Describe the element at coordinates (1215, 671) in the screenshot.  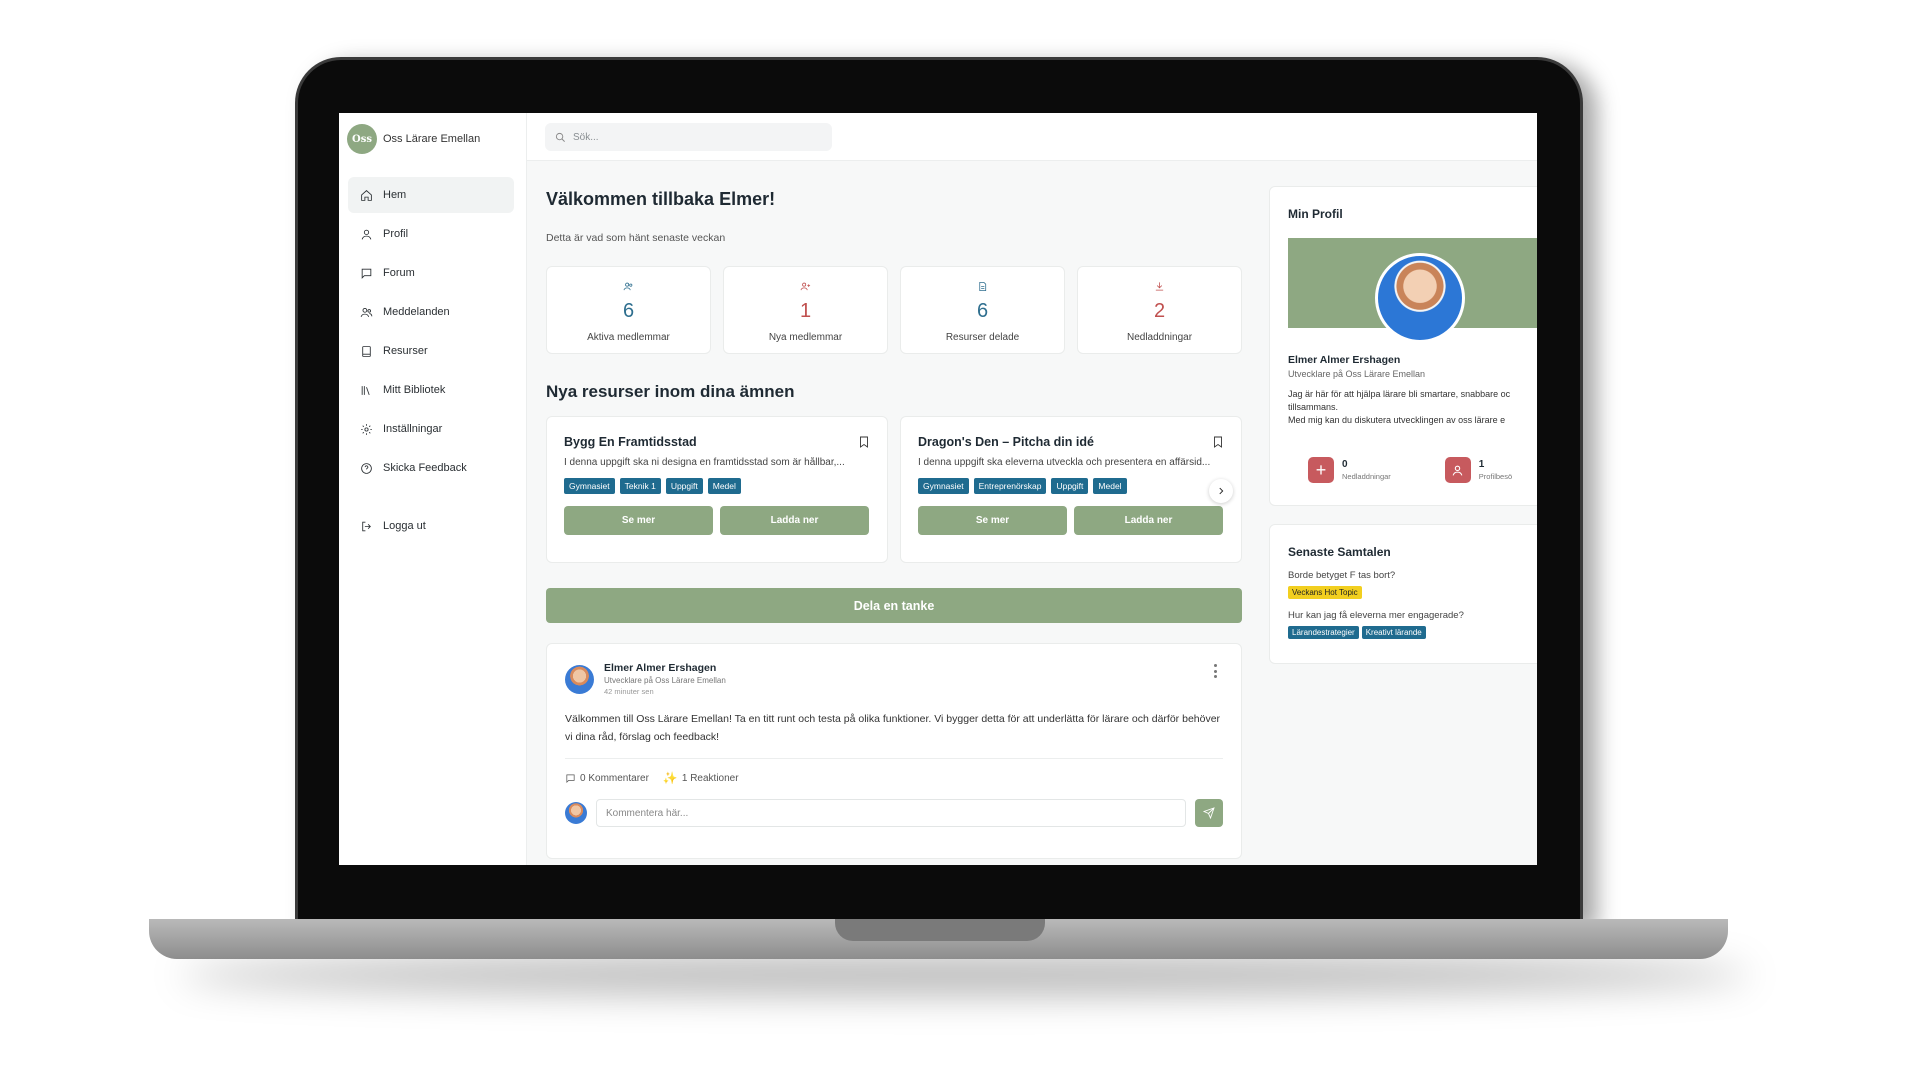
I see `post-menu-button` at that location.